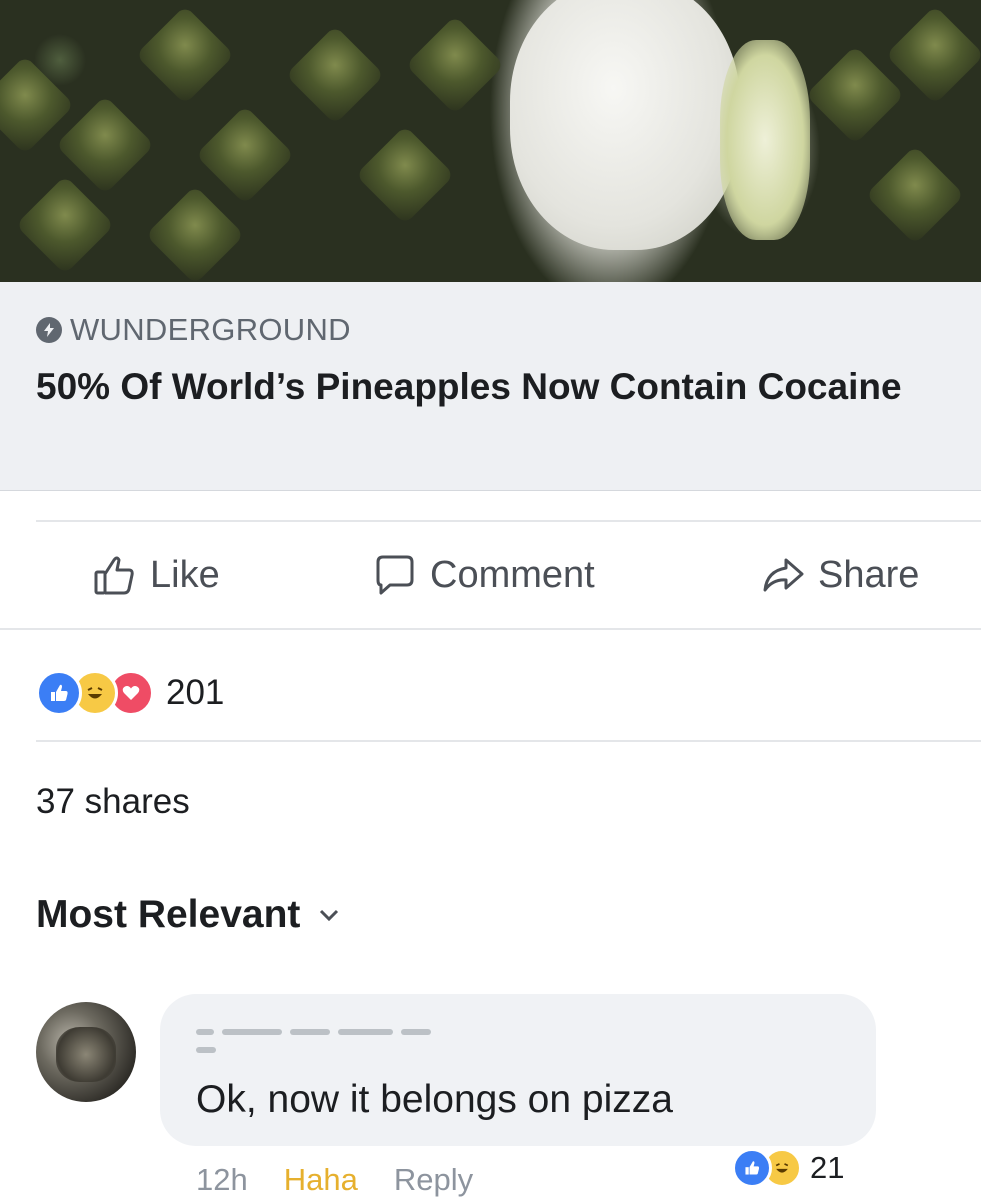 This screenshot has width=981, height=1200. What do you see at coordinates (783, 575) in the screenshot?
I see `share-icon` at bounding box center [783, 575].